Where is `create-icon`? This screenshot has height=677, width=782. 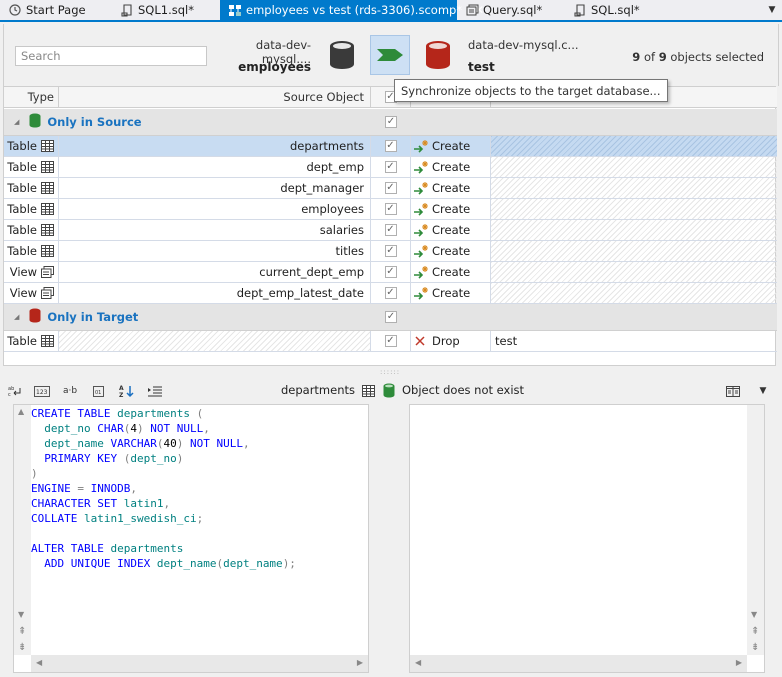
create-icon is located at coordinates (421, 146).